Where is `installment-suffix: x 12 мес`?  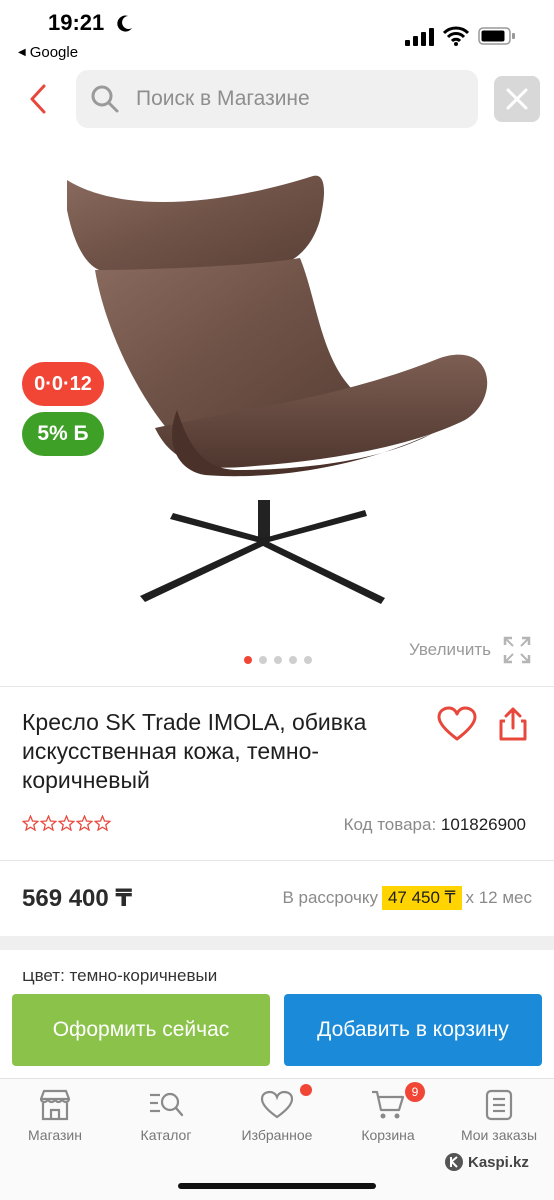 installment-suffix: x 12 мес is located at coordinates (499, 897).